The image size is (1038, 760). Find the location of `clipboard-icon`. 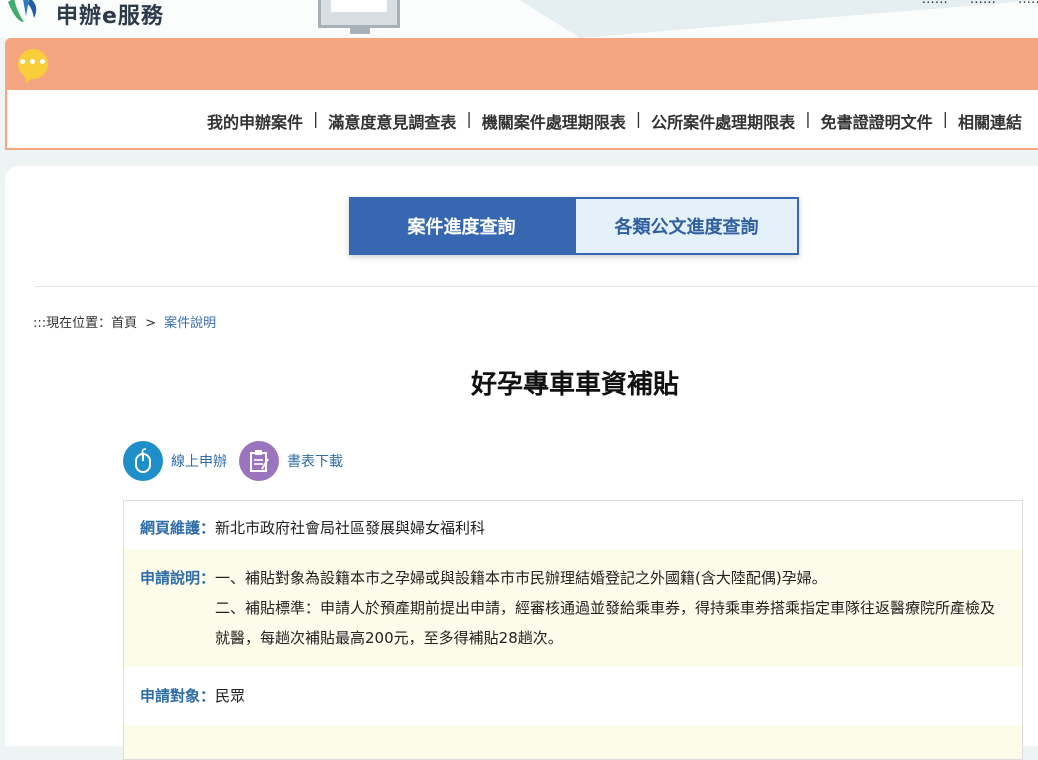

clipboard-icon is located at coordinates (259, 461).